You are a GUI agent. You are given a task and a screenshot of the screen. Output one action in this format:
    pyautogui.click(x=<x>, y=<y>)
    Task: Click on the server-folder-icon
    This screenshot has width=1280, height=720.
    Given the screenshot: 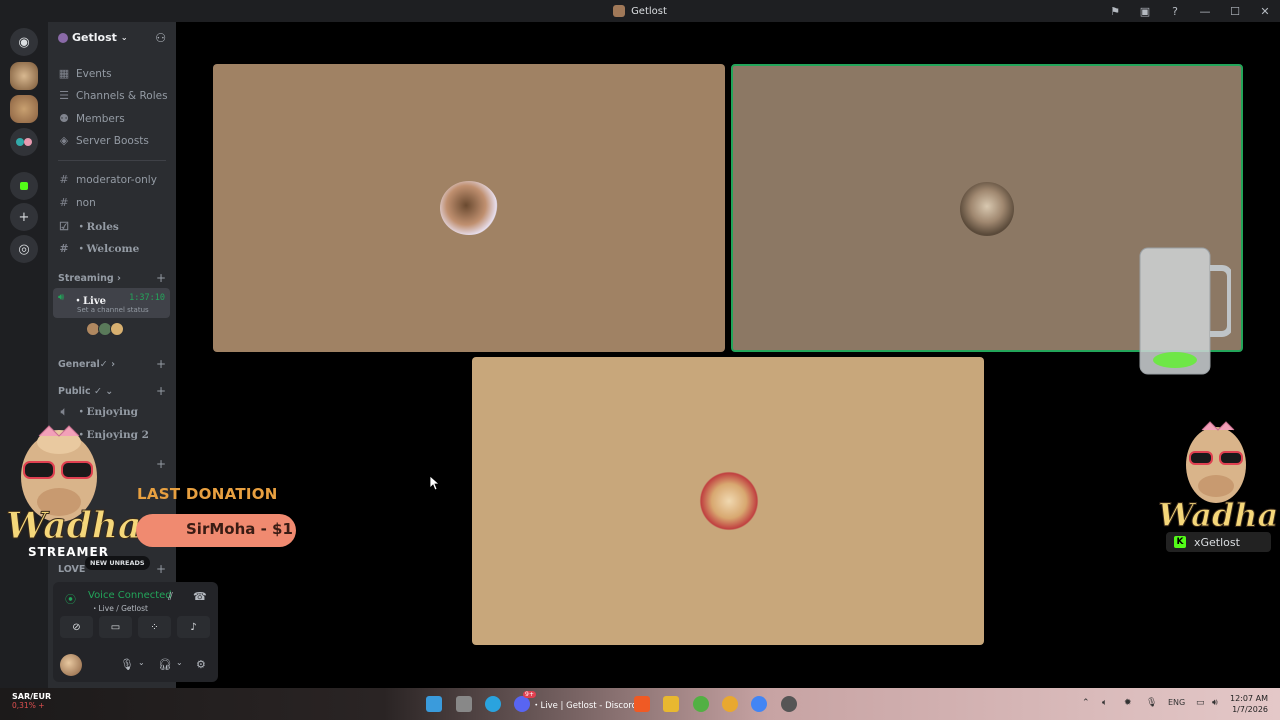 What is the action you would take?
    pyautogui.click(x=24, y=142)
    